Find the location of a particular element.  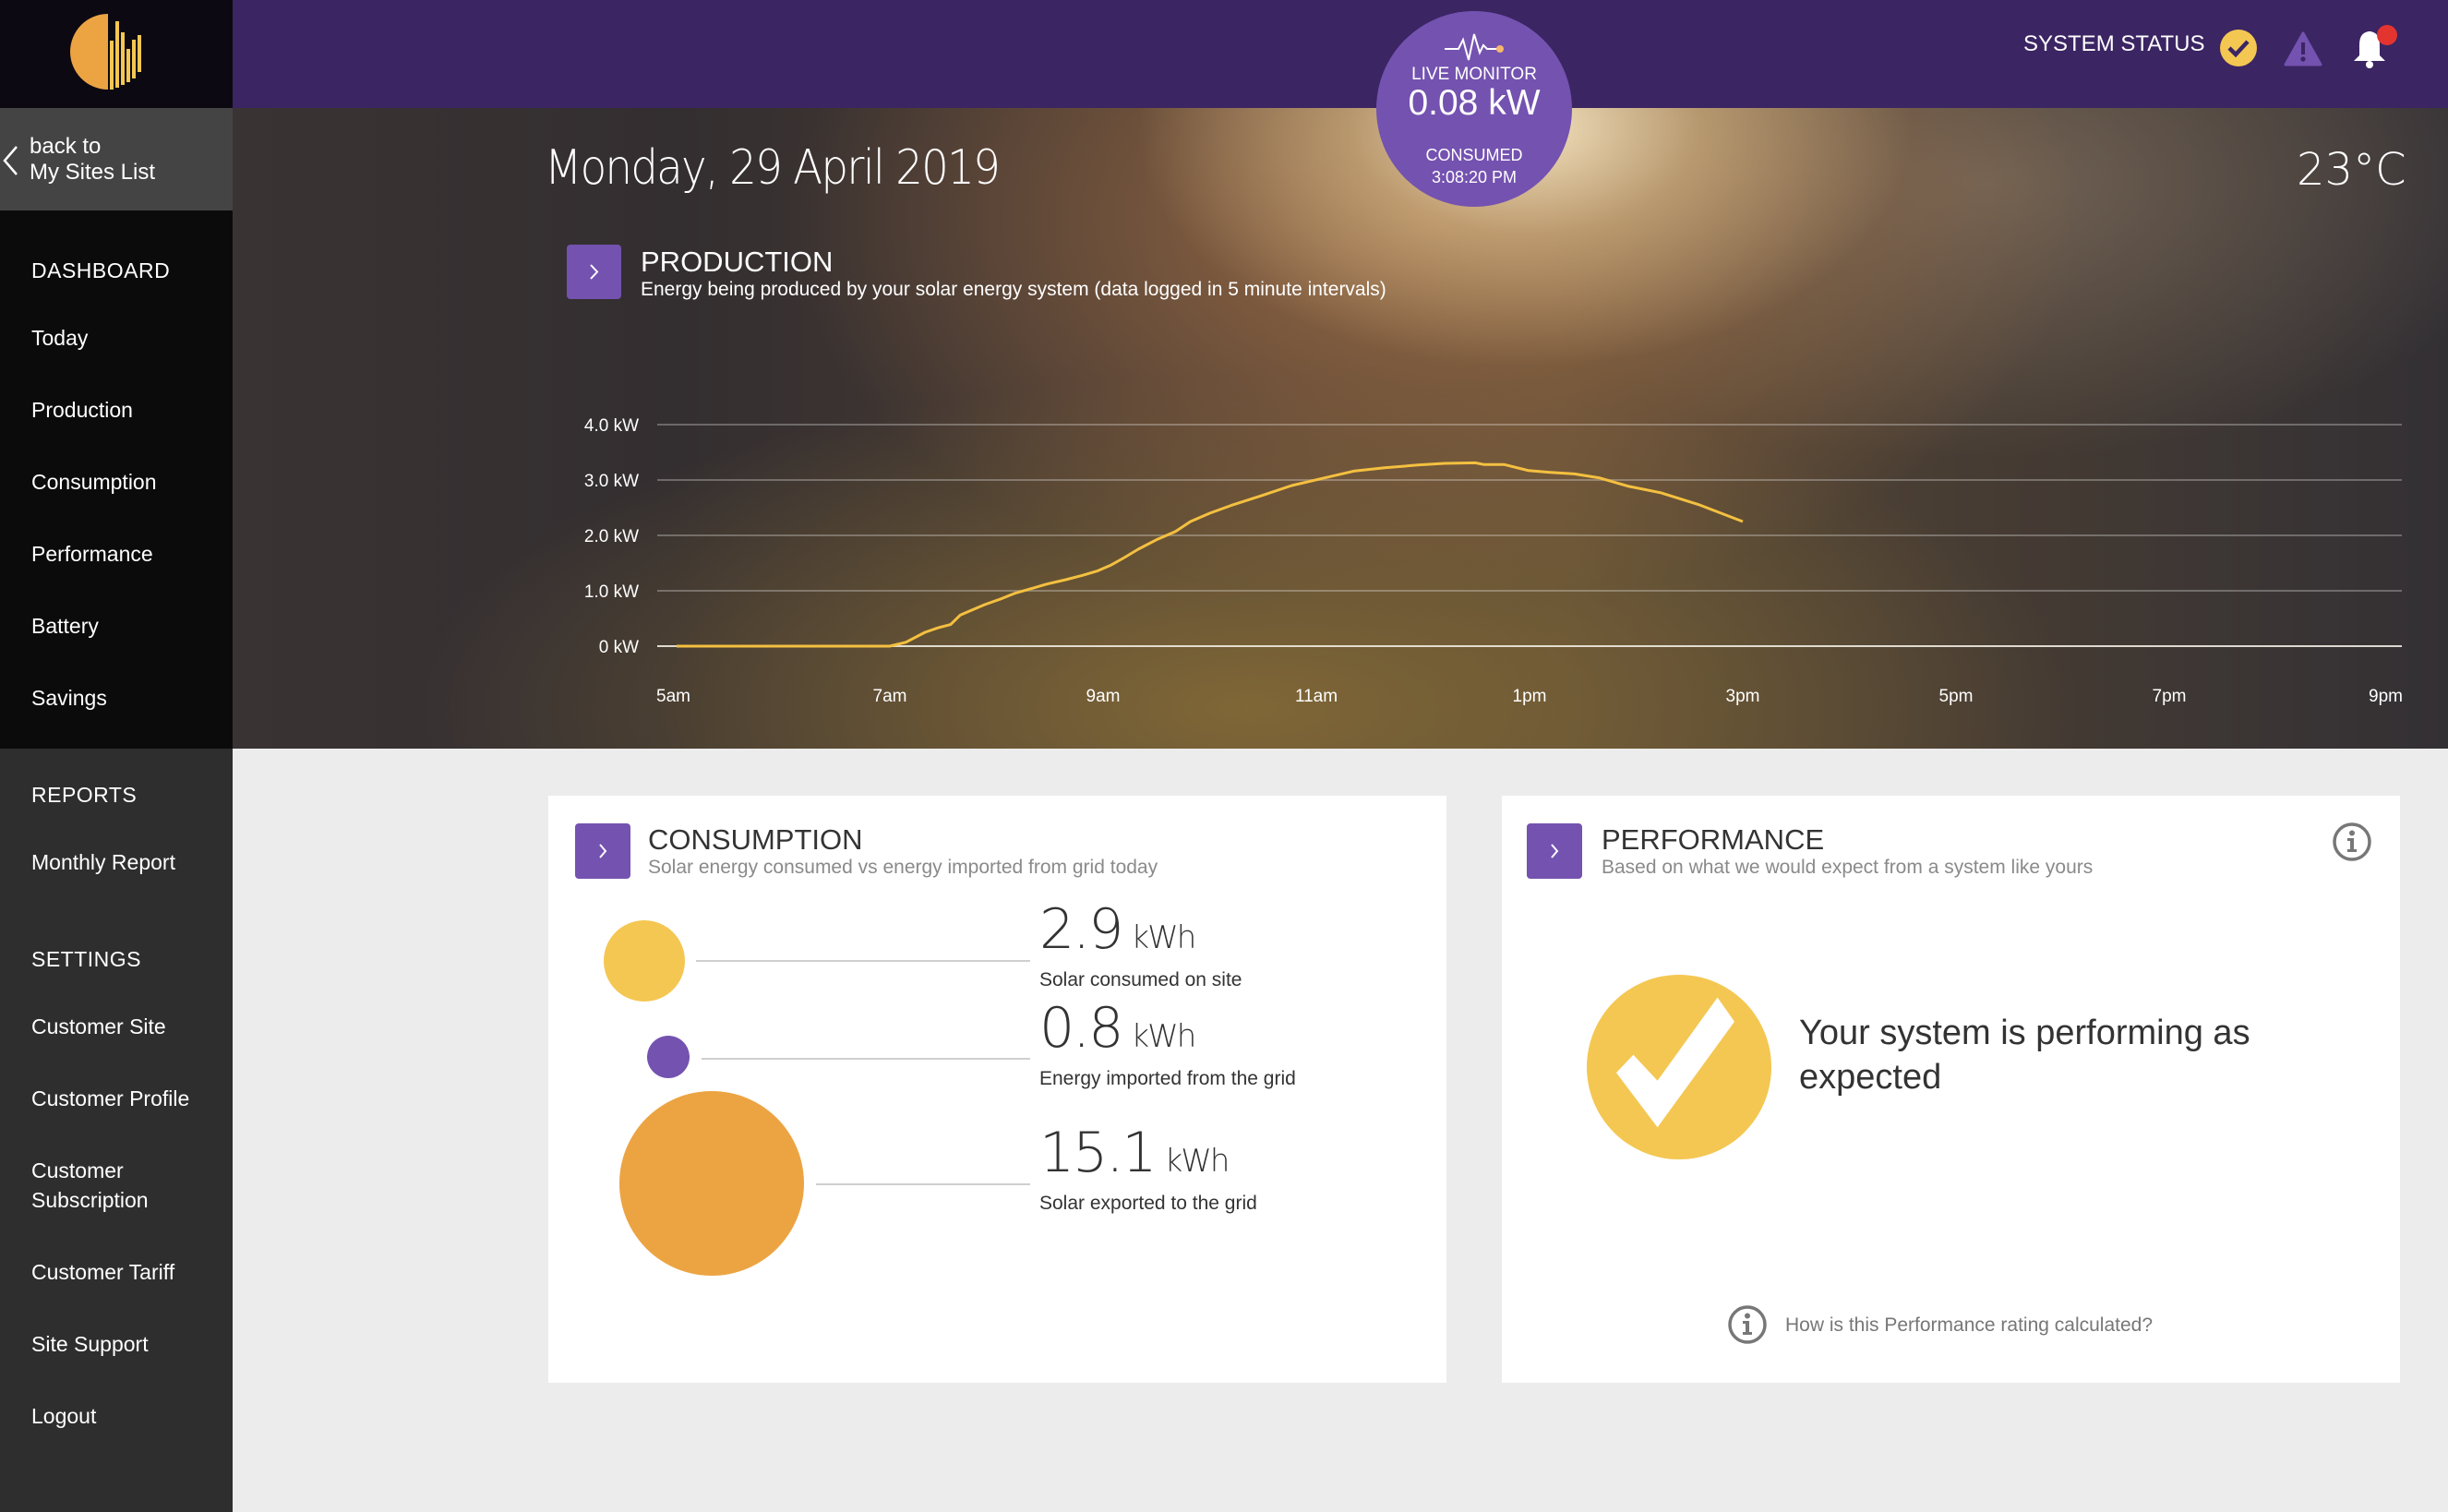

live-monitor-label: LIVE MONITOR is located at coordinates (1474, 74).